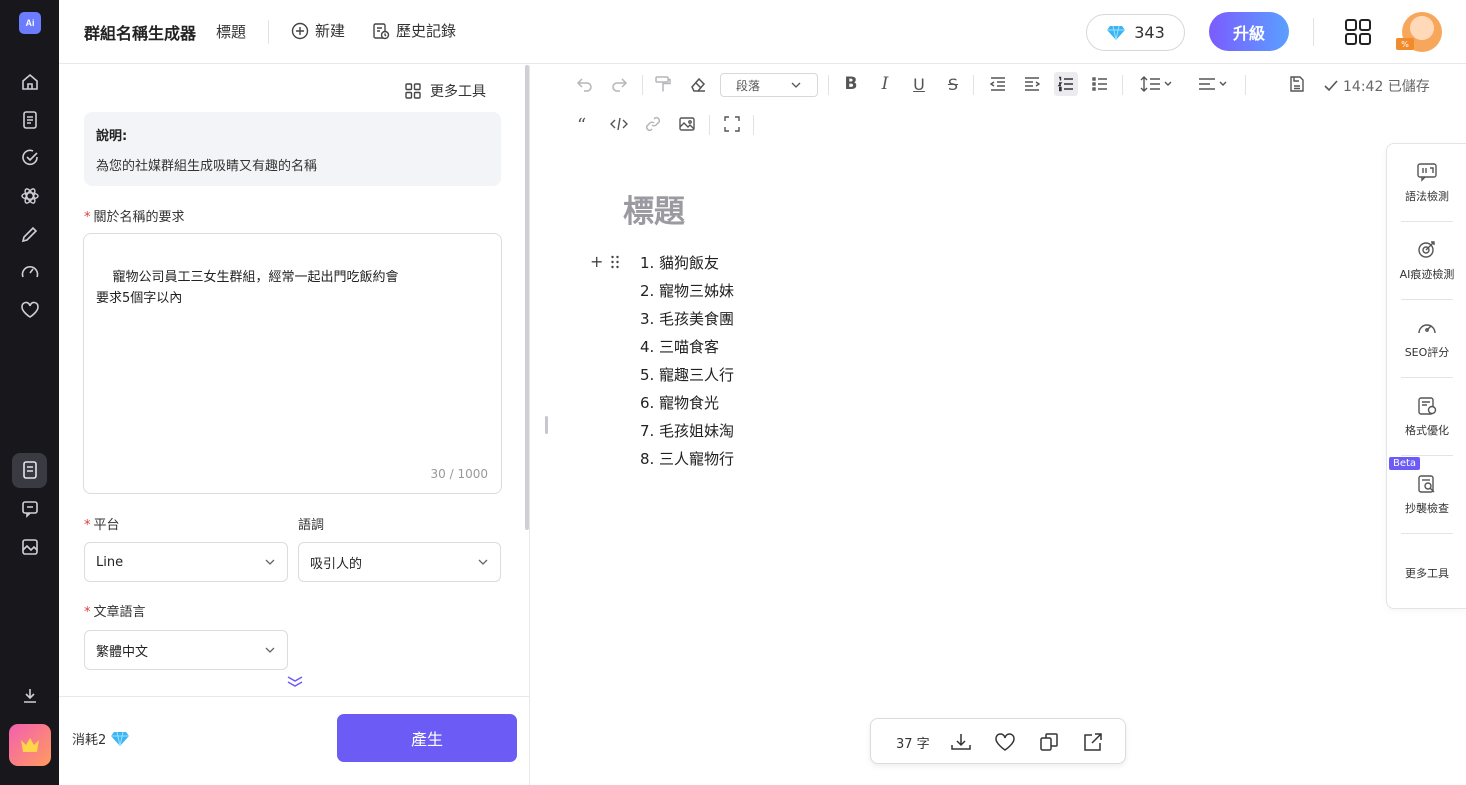  I want to click on history-label: 歷史記錄, so click(426, 31).